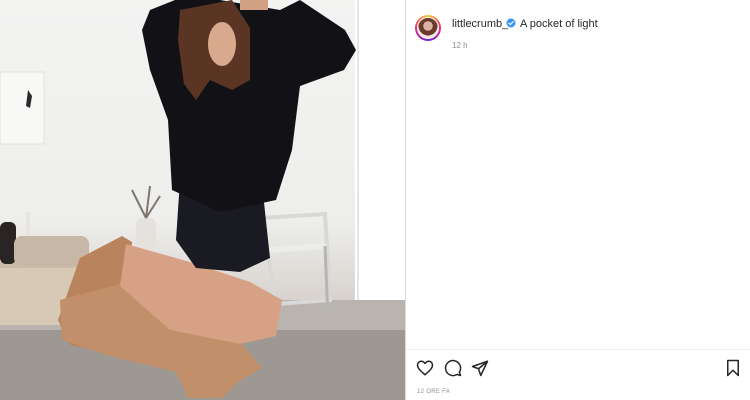  I want to click on bookmark-icon, so click(733, 368).